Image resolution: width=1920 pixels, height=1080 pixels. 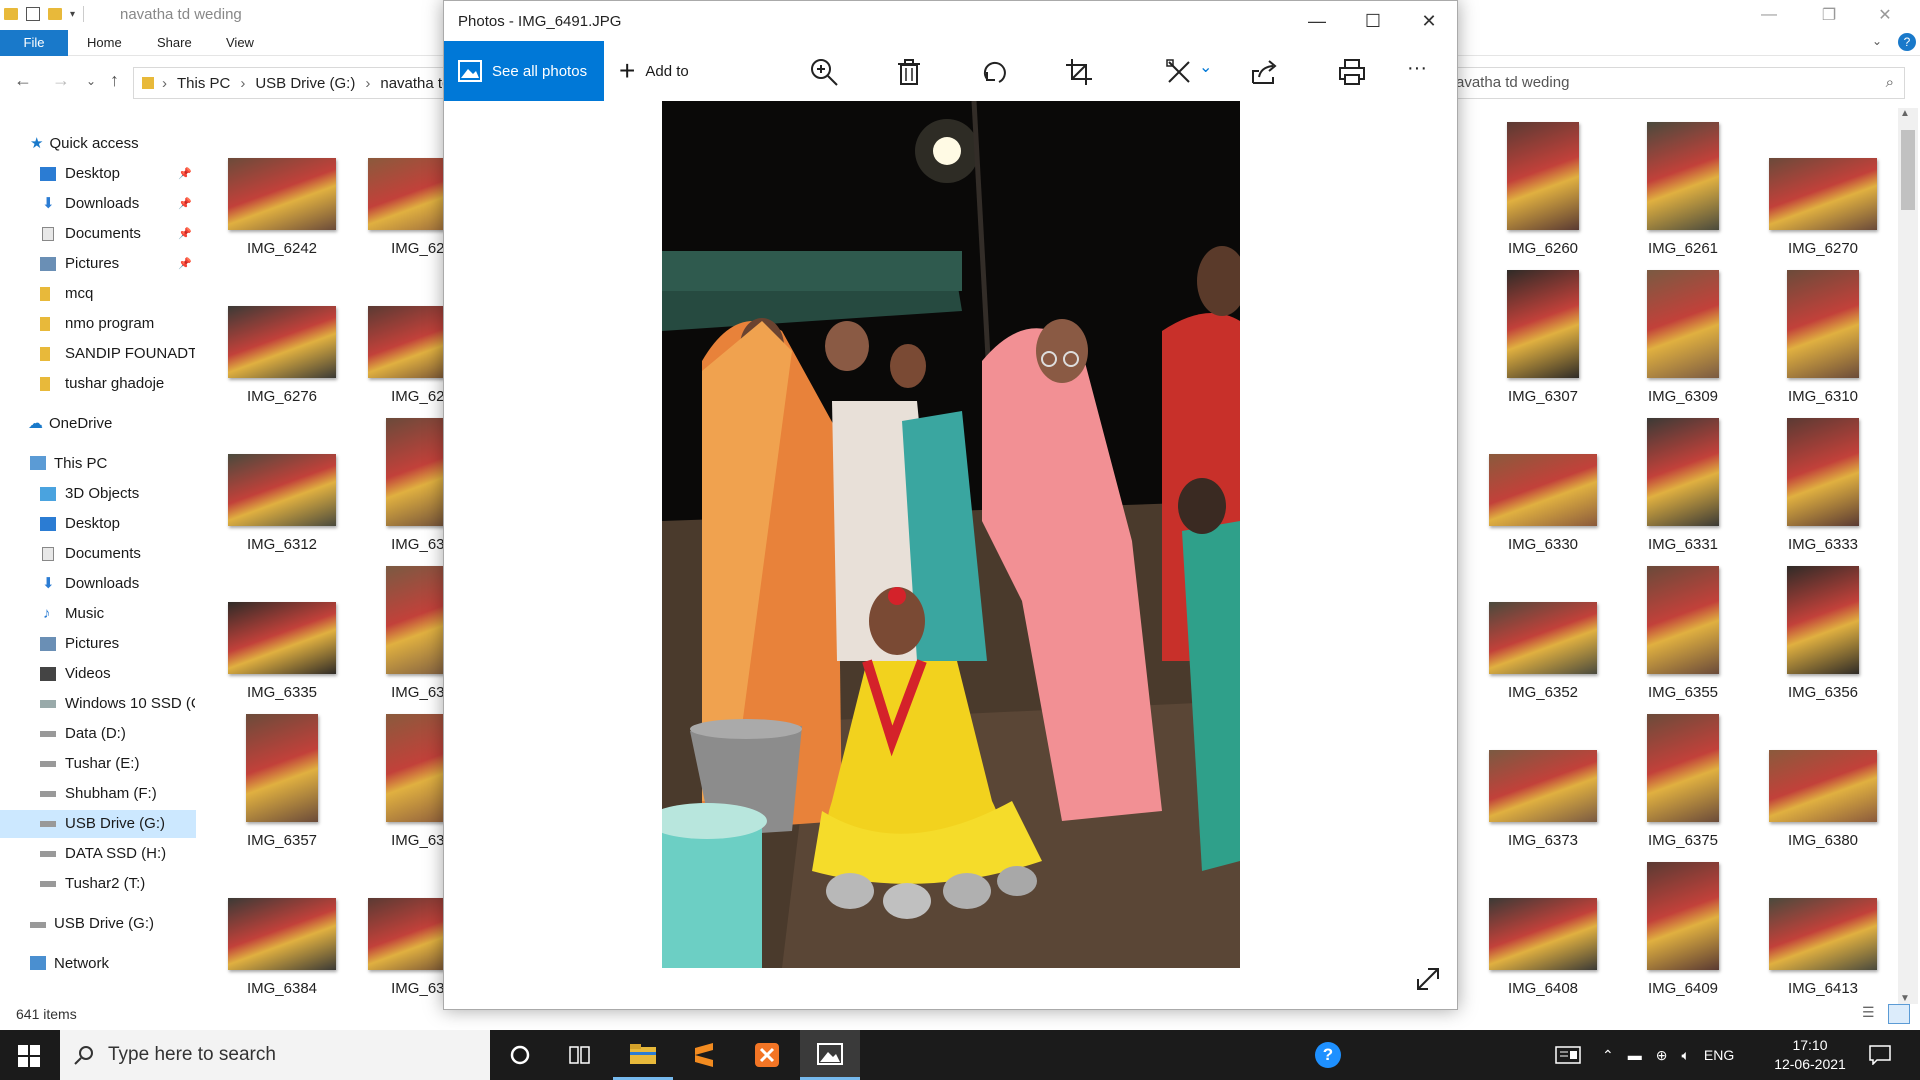 I want to click on share-icon, so click(x=1264, y=72).